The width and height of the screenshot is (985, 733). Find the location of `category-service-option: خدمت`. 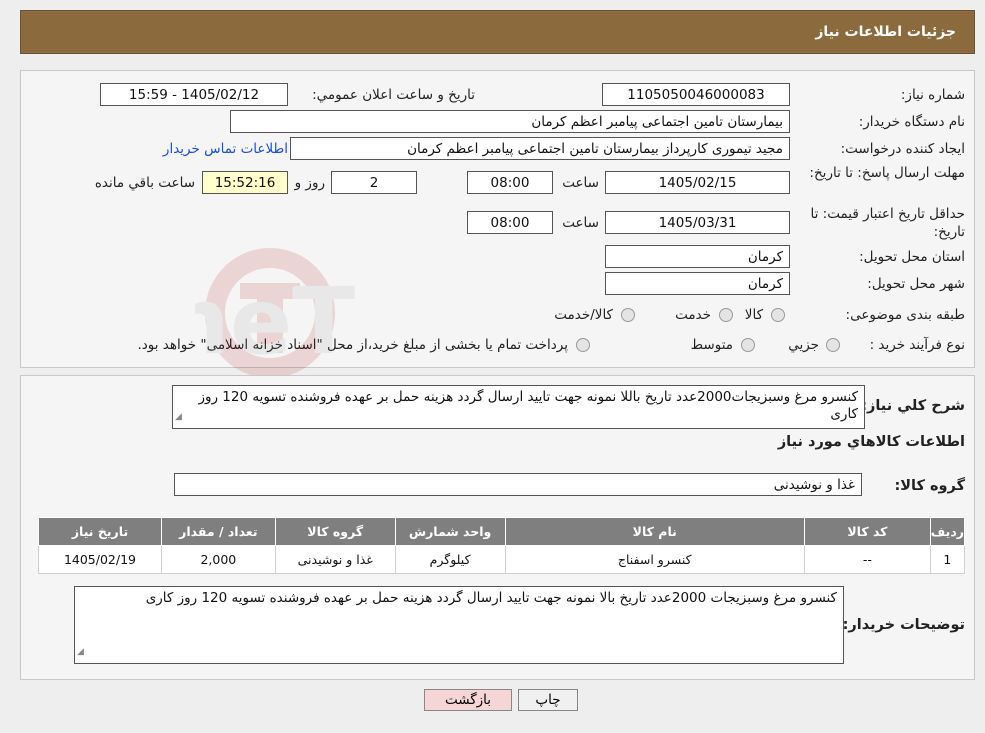

category-service-option: خدمت is located at coordinates (693, 315).